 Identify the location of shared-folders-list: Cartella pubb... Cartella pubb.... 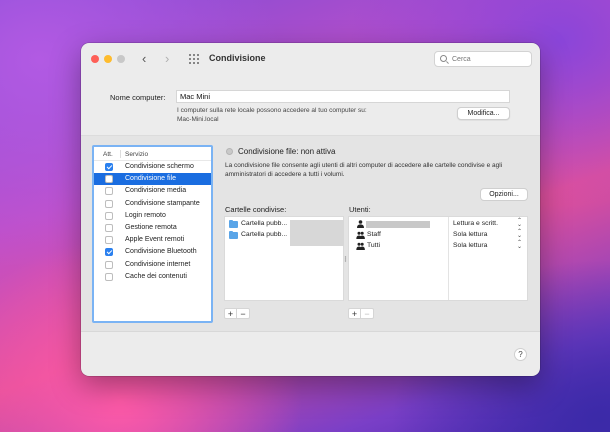
(284, 258).